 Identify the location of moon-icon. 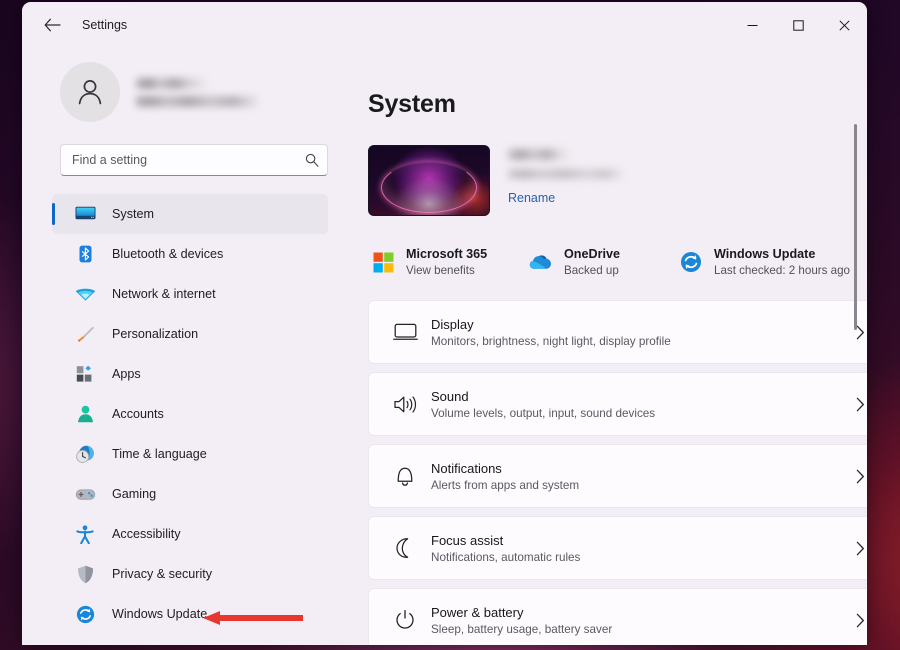
(405, 548).